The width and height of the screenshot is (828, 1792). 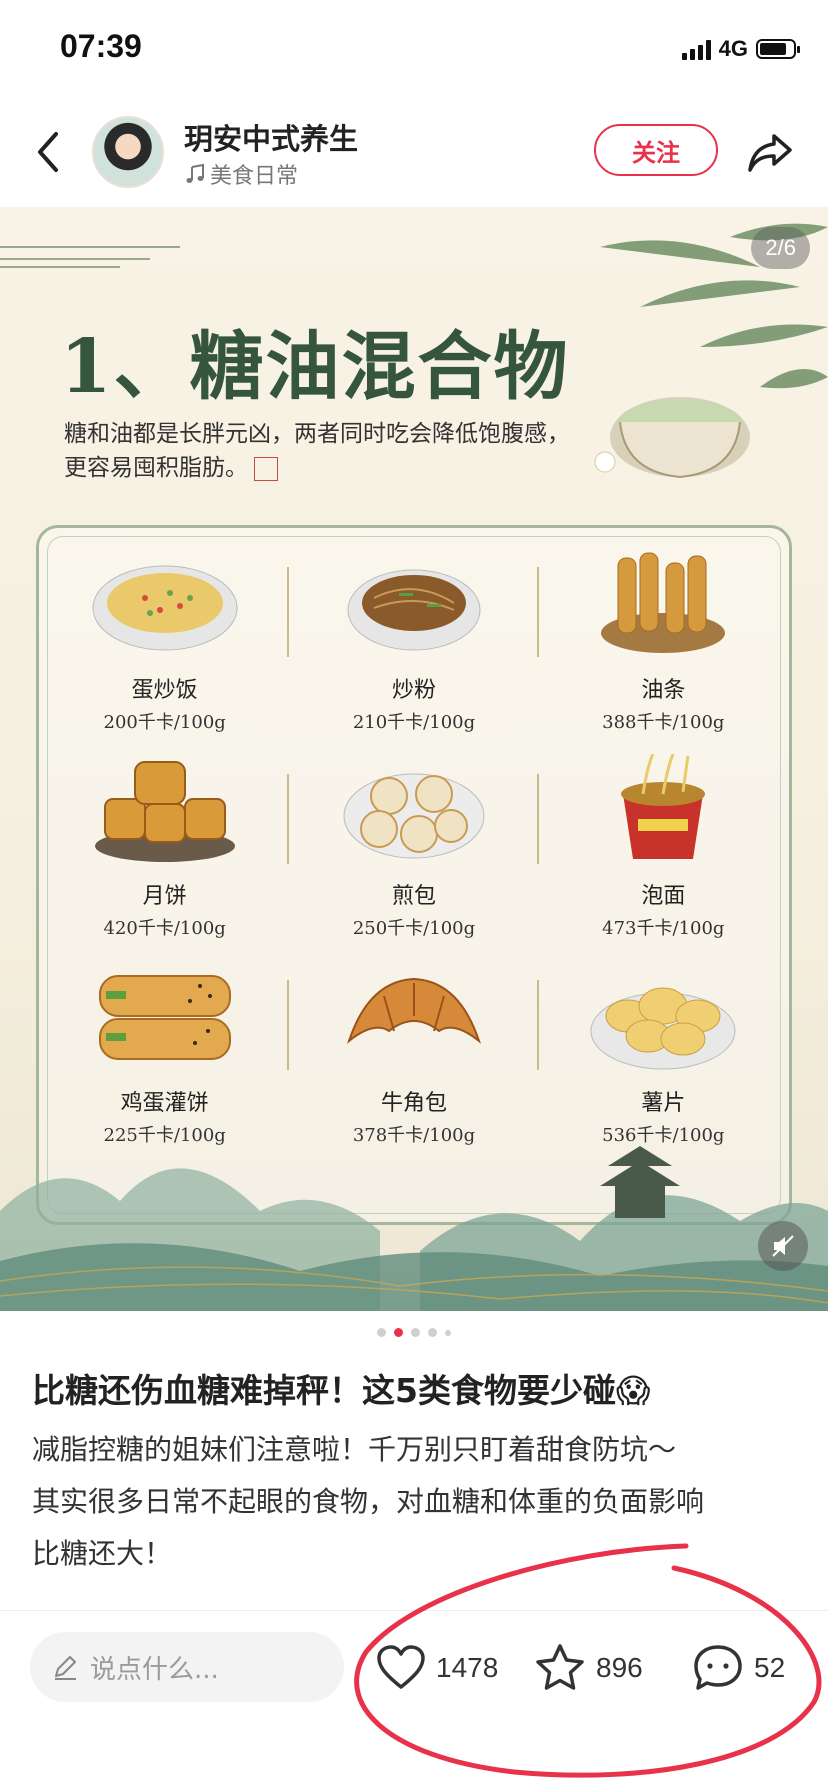 I want to click on carousel-dot-active, so click(x=398, y=1332).